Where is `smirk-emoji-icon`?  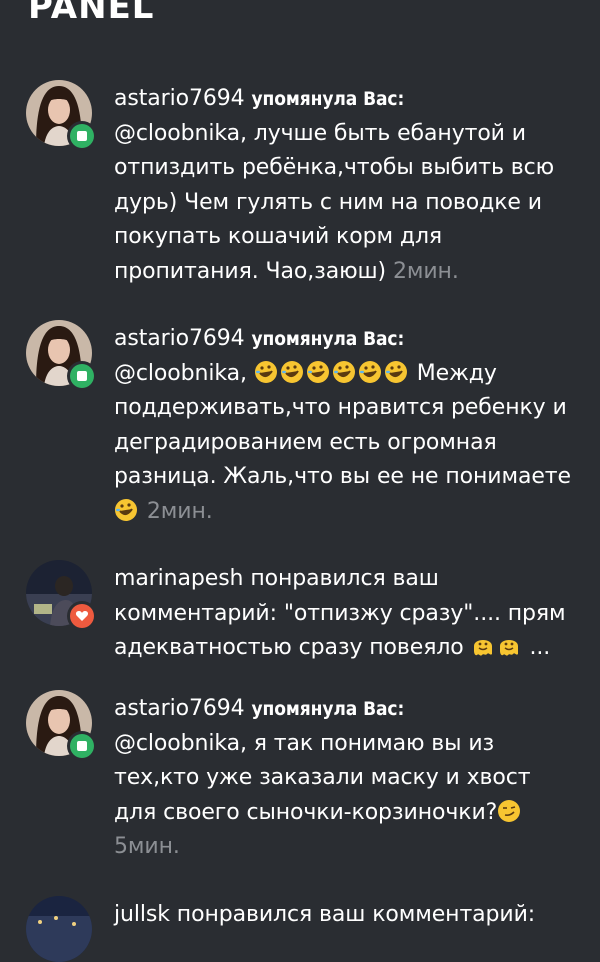 smirk-emoji-icon is located at coordinates (509, 811).